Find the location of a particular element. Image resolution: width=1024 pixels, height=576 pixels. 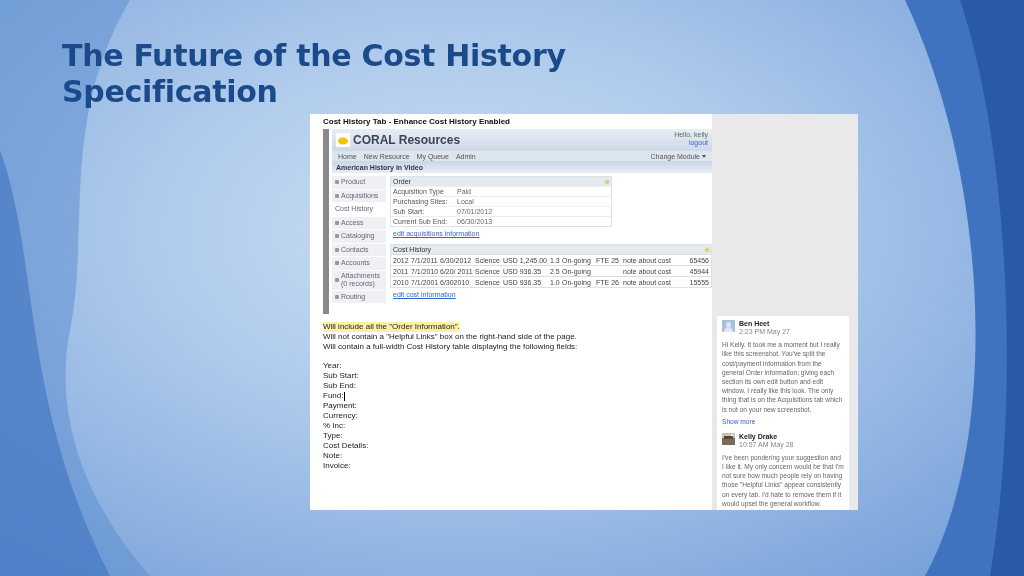

field-name: Cost Details: is located at coordinates (346, 446).